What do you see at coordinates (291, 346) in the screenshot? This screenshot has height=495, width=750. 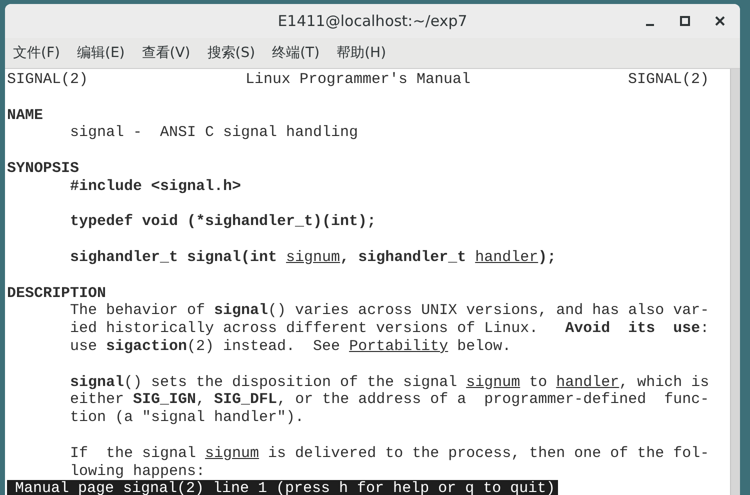 I see `terminal-line: use sigaction(2) instead. See Portability below.` at bounding box center [291, 346].